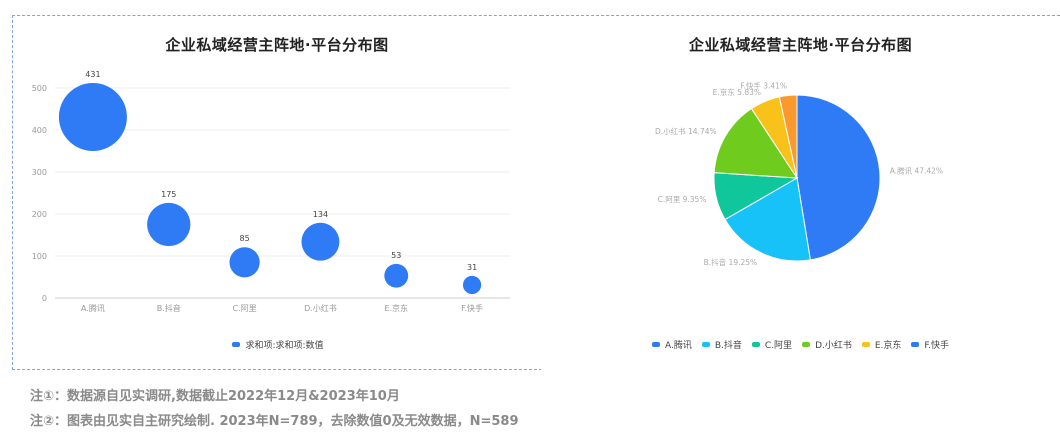 The width and height of the screenshot is (1060, 433). I want to click on bubble-data-label: 53, so click(396, 255).